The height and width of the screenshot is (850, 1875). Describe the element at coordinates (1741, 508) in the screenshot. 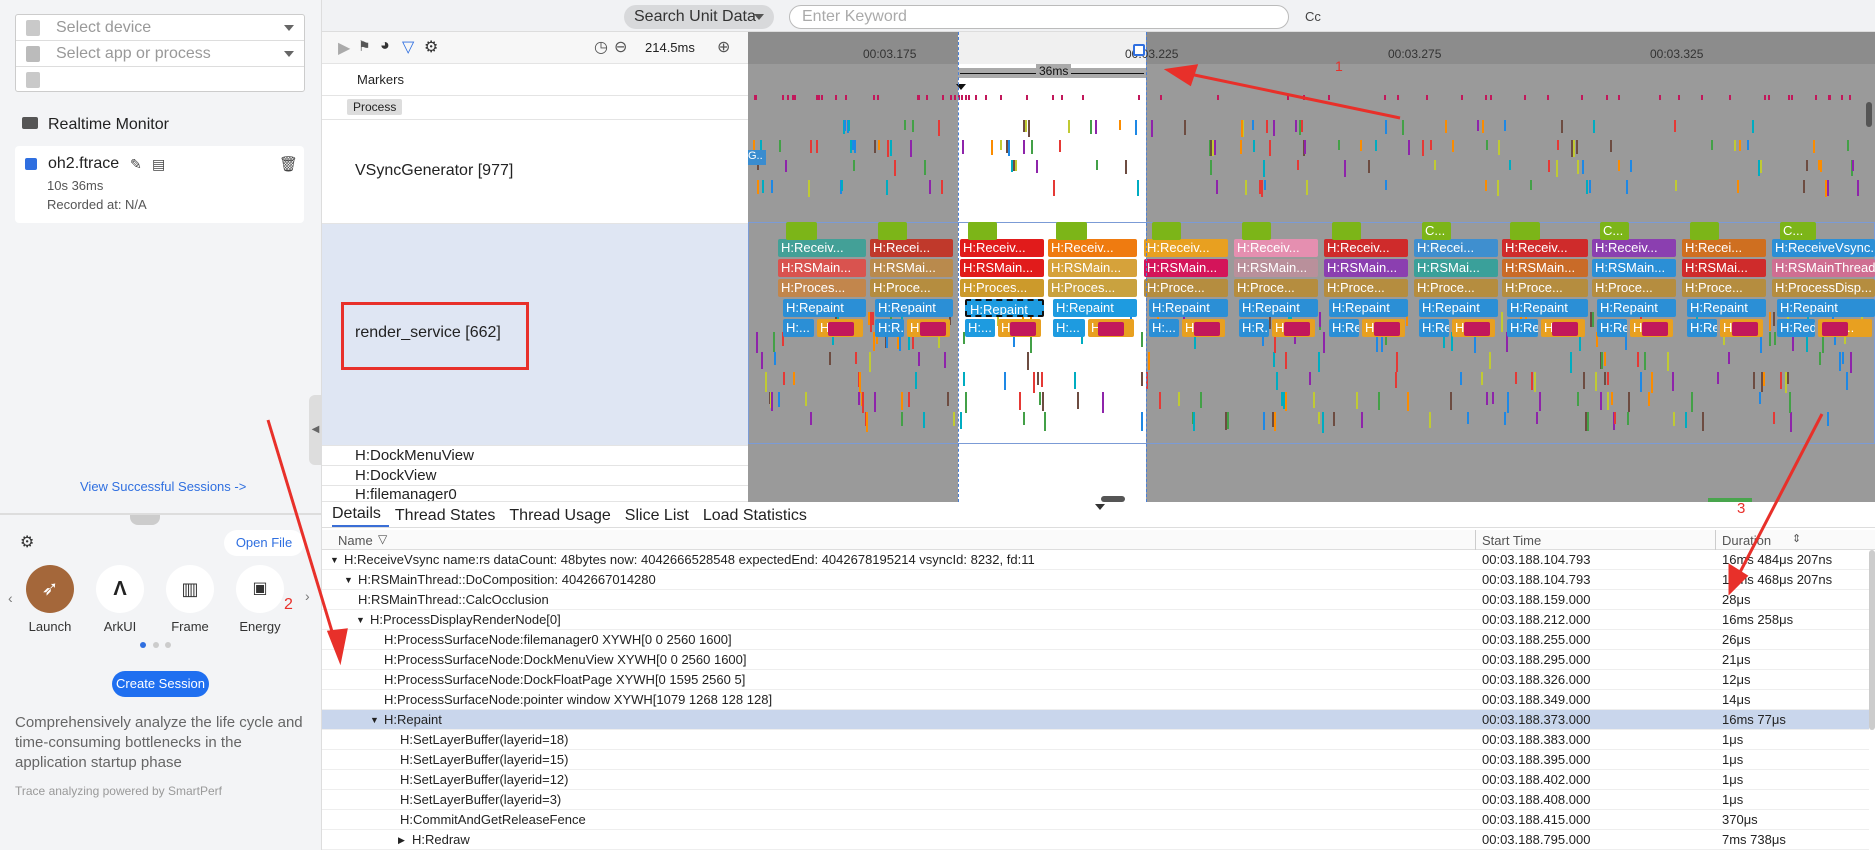

I see `annotation-label-3: 3` at that location.